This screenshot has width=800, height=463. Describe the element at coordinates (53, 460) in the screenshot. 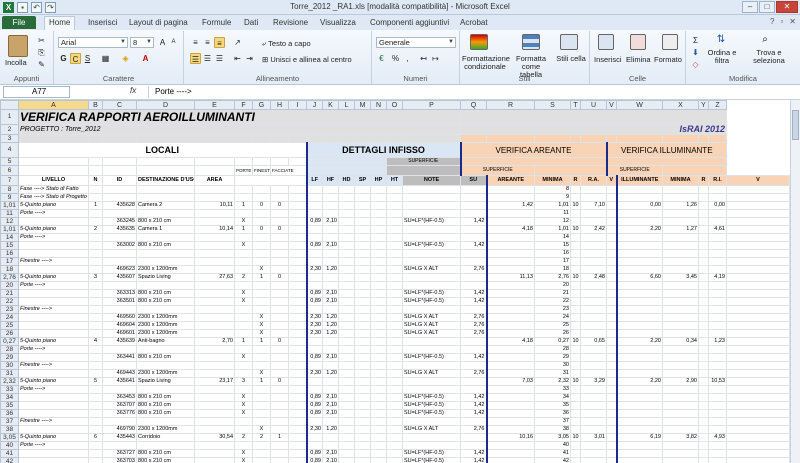

I see `livello-cell` at that location.